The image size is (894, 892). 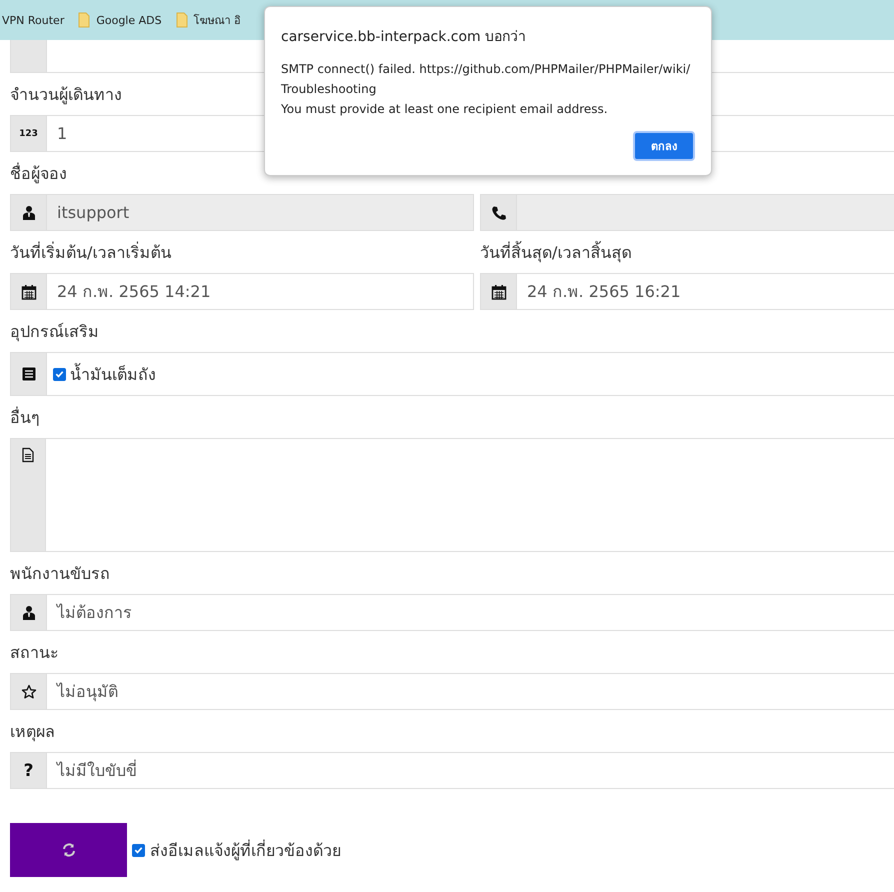 What do you see at coordinates (556, 252) in the screenshot?
I see `field-label: วันที่สิ้นสุด/เวลาสิ้นสุด` at bounding box center [556, 252].